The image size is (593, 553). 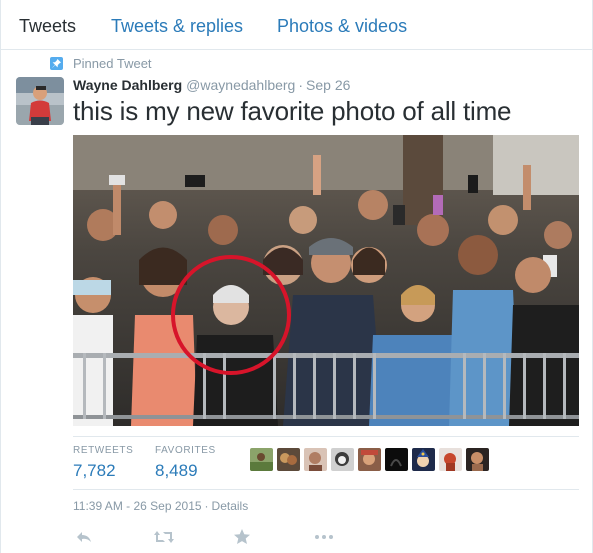 What do you see at coordinates (112, 63) in the screenshot?
I see `pinned-tweet-label: Pinned Tweet` at bounding box center [112, 63].